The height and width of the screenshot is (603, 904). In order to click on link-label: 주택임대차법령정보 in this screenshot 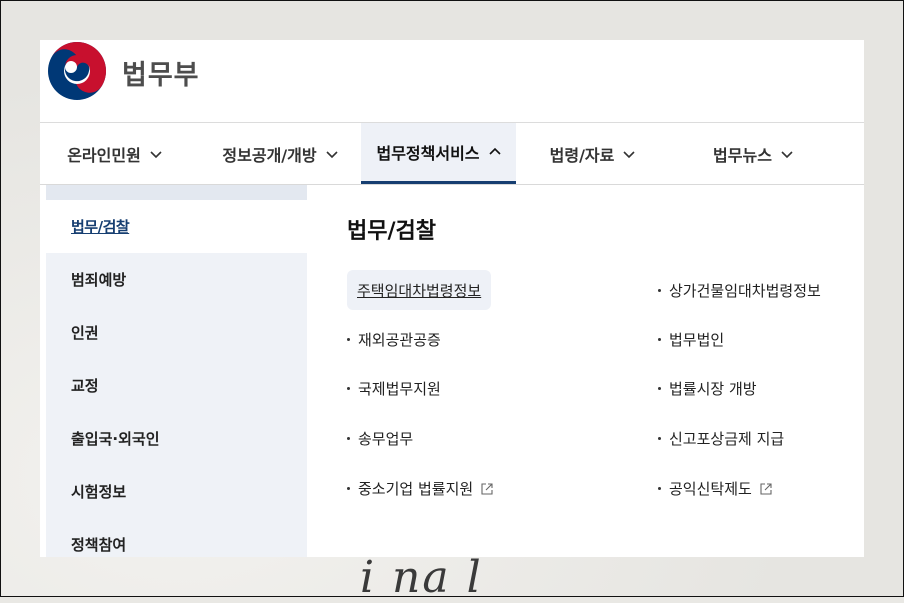, I will do `click(419, 290)`.